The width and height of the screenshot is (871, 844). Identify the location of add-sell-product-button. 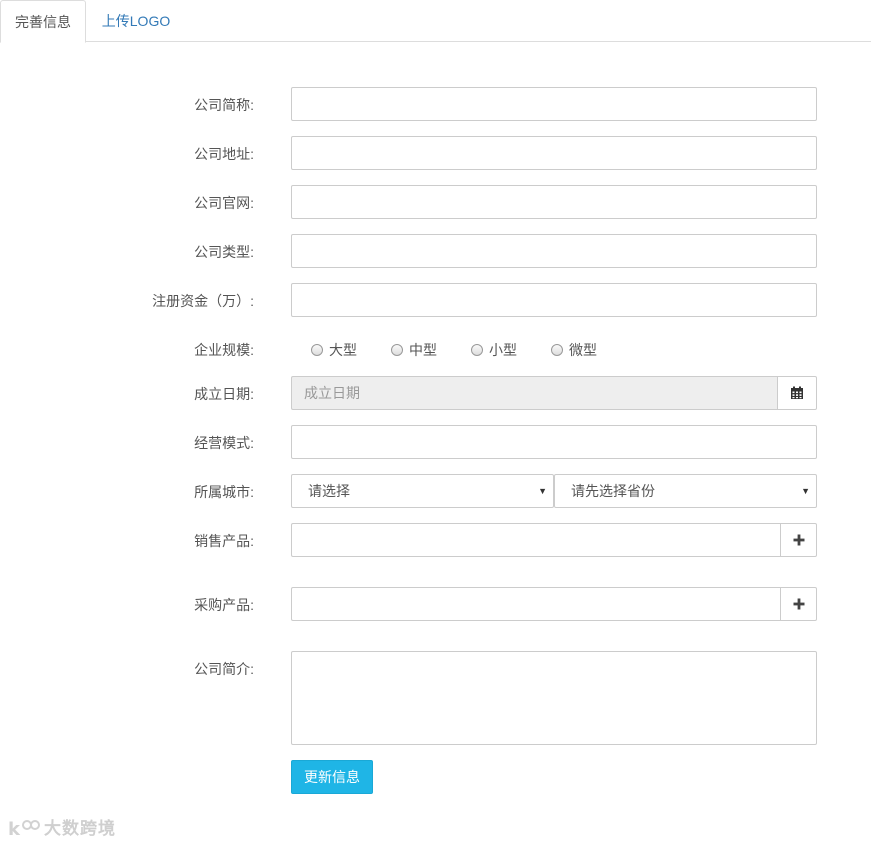
(798, 540).